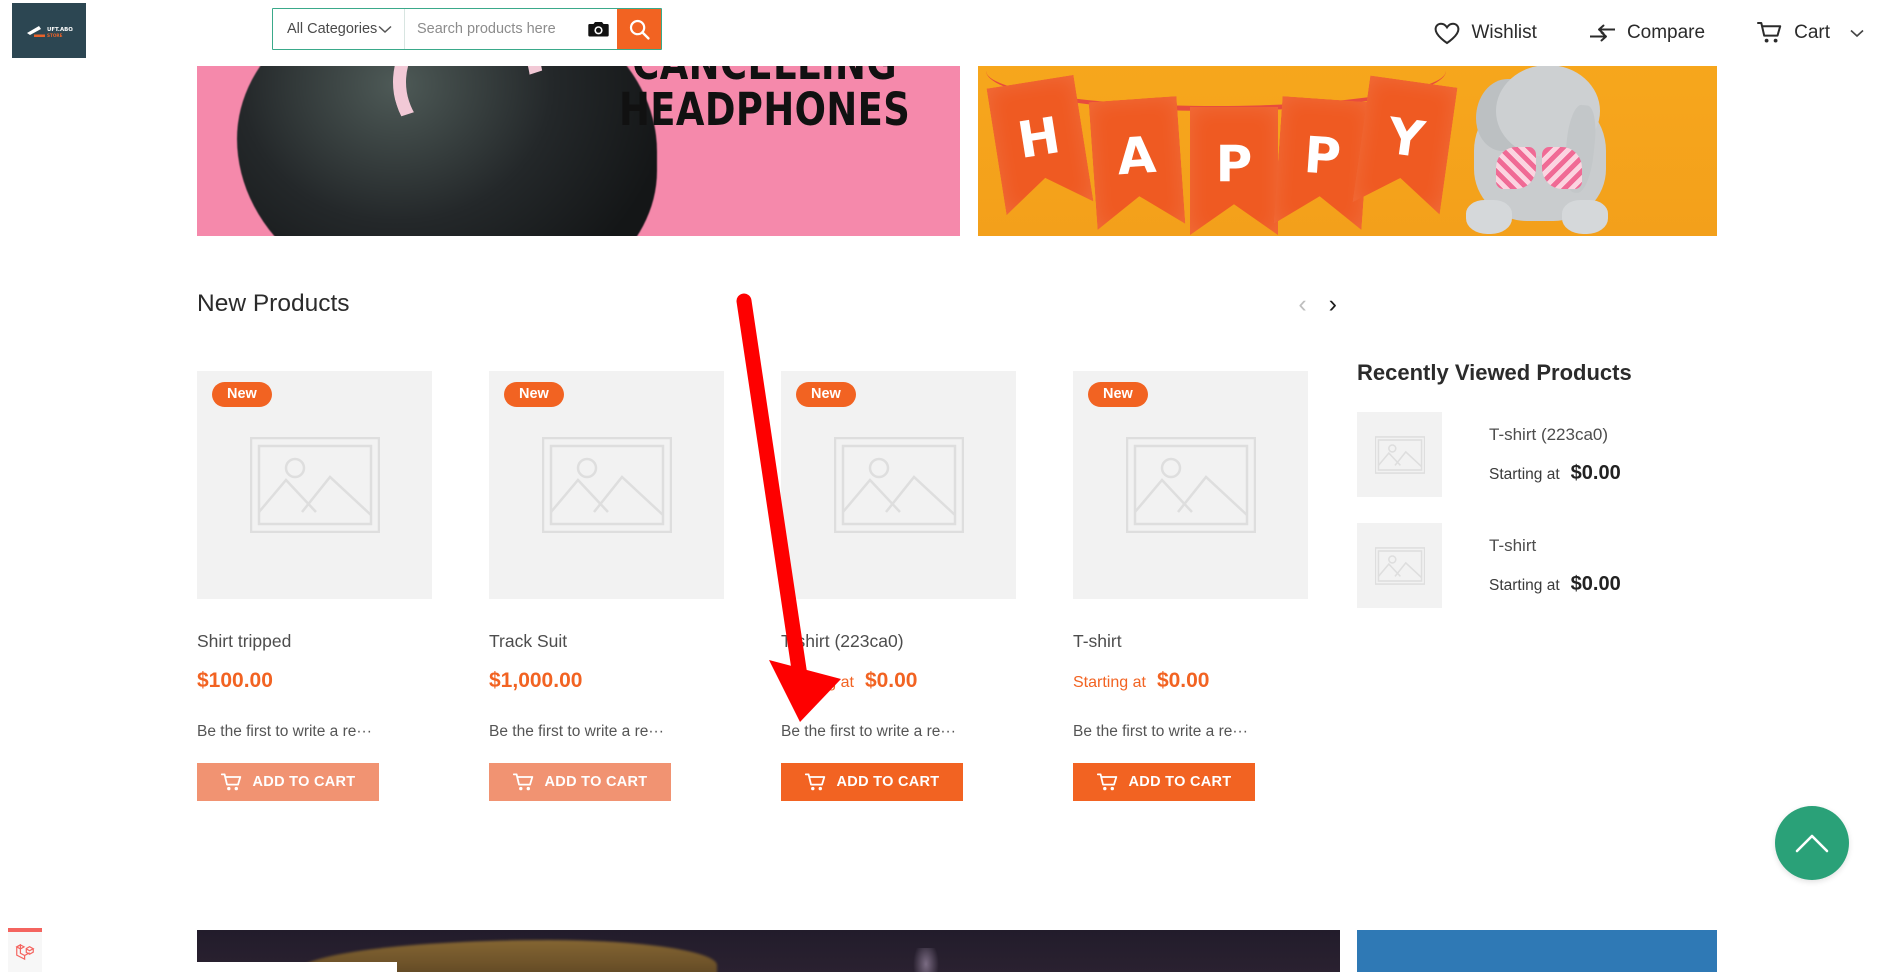  I want to click on search-submit-button, so click(639, 29).